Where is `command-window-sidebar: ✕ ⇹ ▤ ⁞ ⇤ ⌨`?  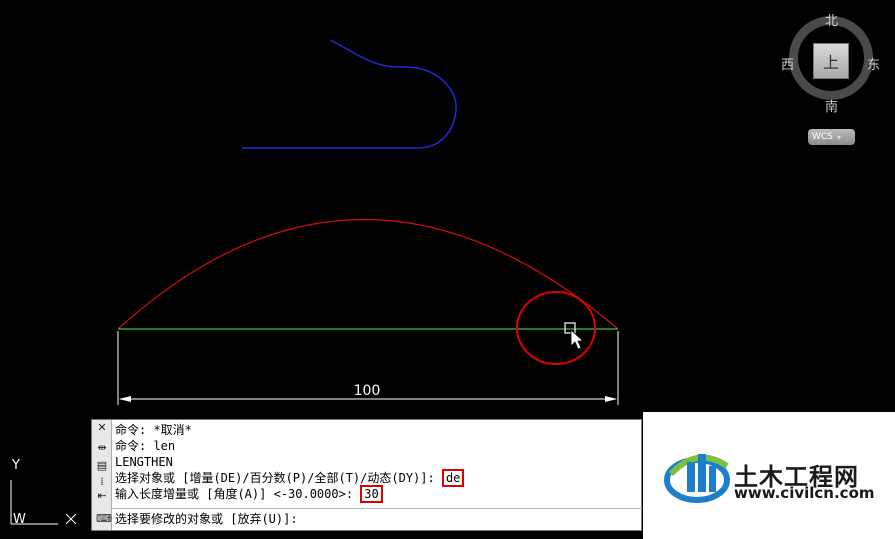 command-window-sidebar: ✕ ⇹ ▤ ⁞ ⇤ ⌨ is located at coordinates (102, 475).